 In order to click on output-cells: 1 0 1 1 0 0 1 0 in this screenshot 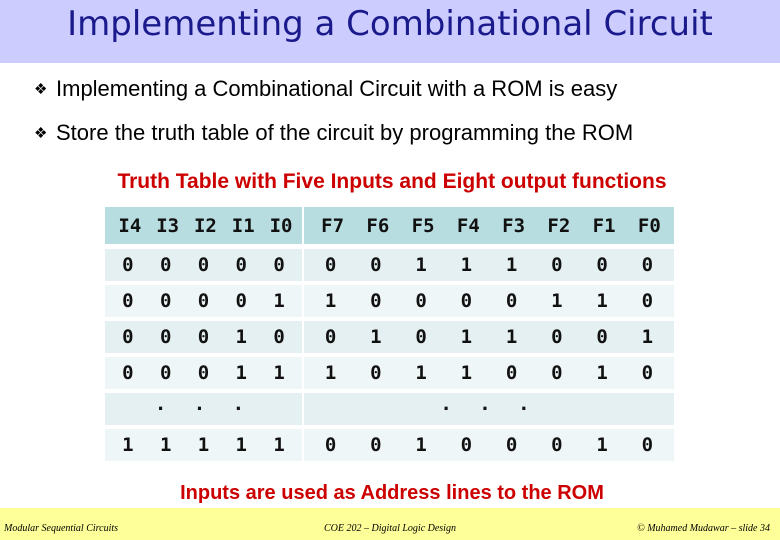, I will do `click(489, 373)`.